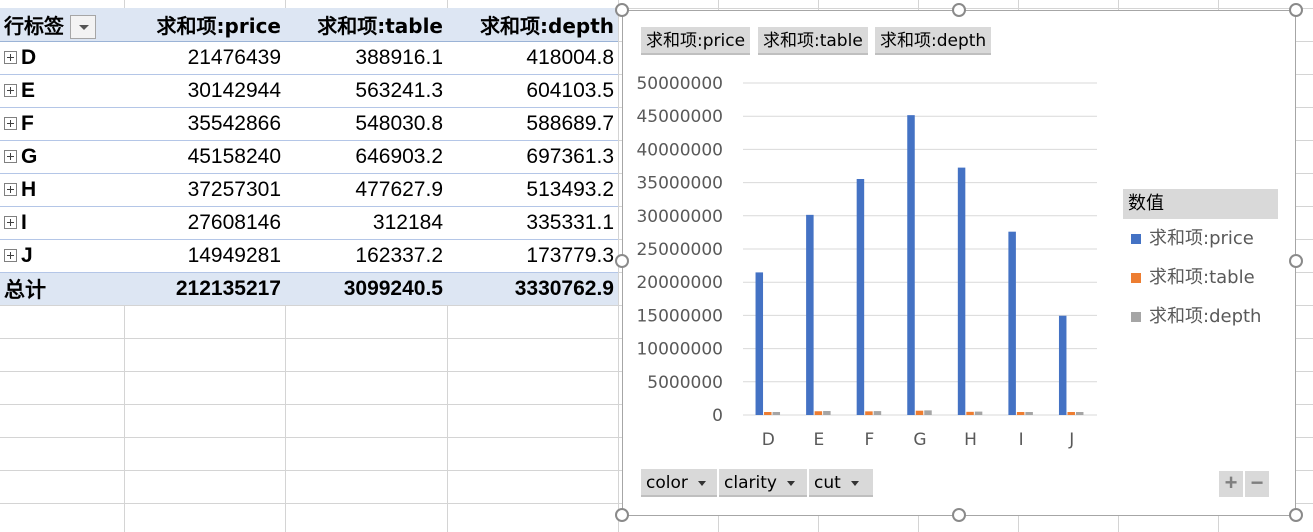  I want to click on legend-swatch-depth, so click(1136, 317).